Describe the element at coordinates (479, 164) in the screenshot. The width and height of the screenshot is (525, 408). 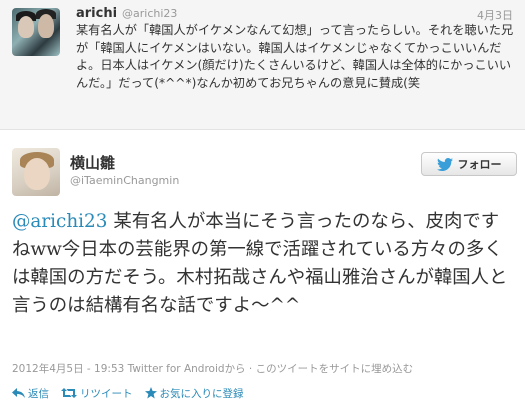
I see `follow-button-label: フォロー` at that location.